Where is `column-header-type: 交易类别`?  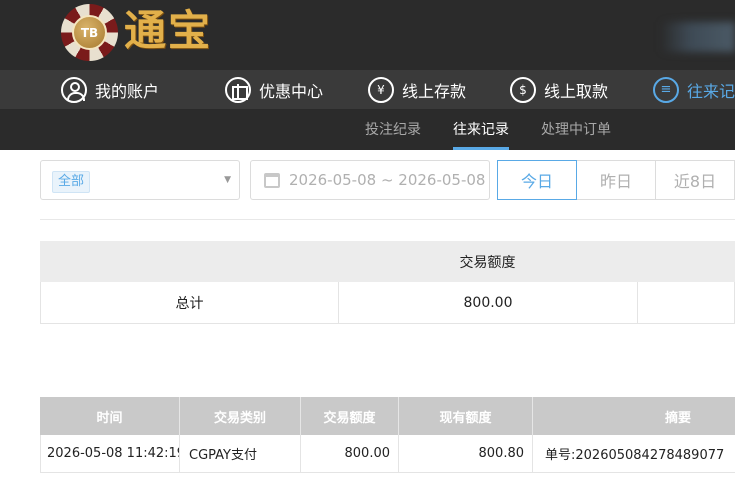 column-header-type: 交易类别 is located at coordinates (240, 416).